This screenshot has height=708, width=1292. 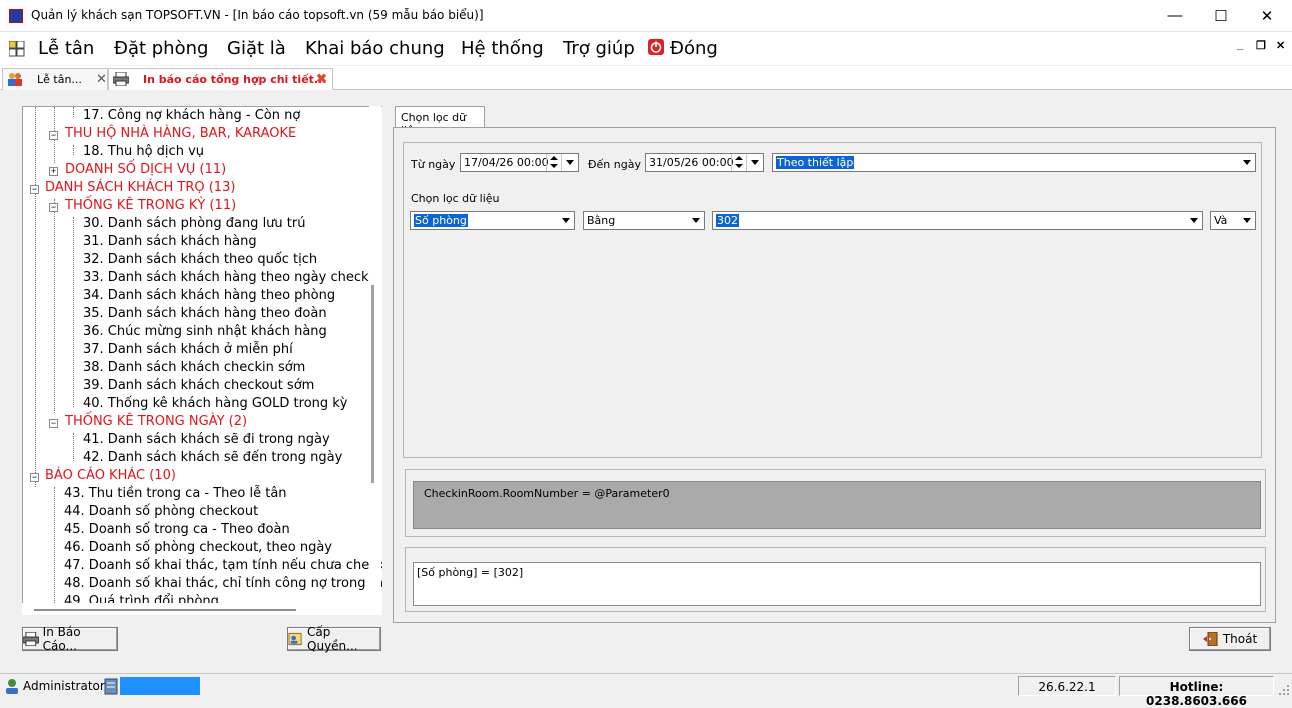 What do you see at coordinates (206, 441) in the screenshot?
I see `tree-item: 41. Danh sách khách sẽ đi trong ngày` at bounding box center [206, 441].